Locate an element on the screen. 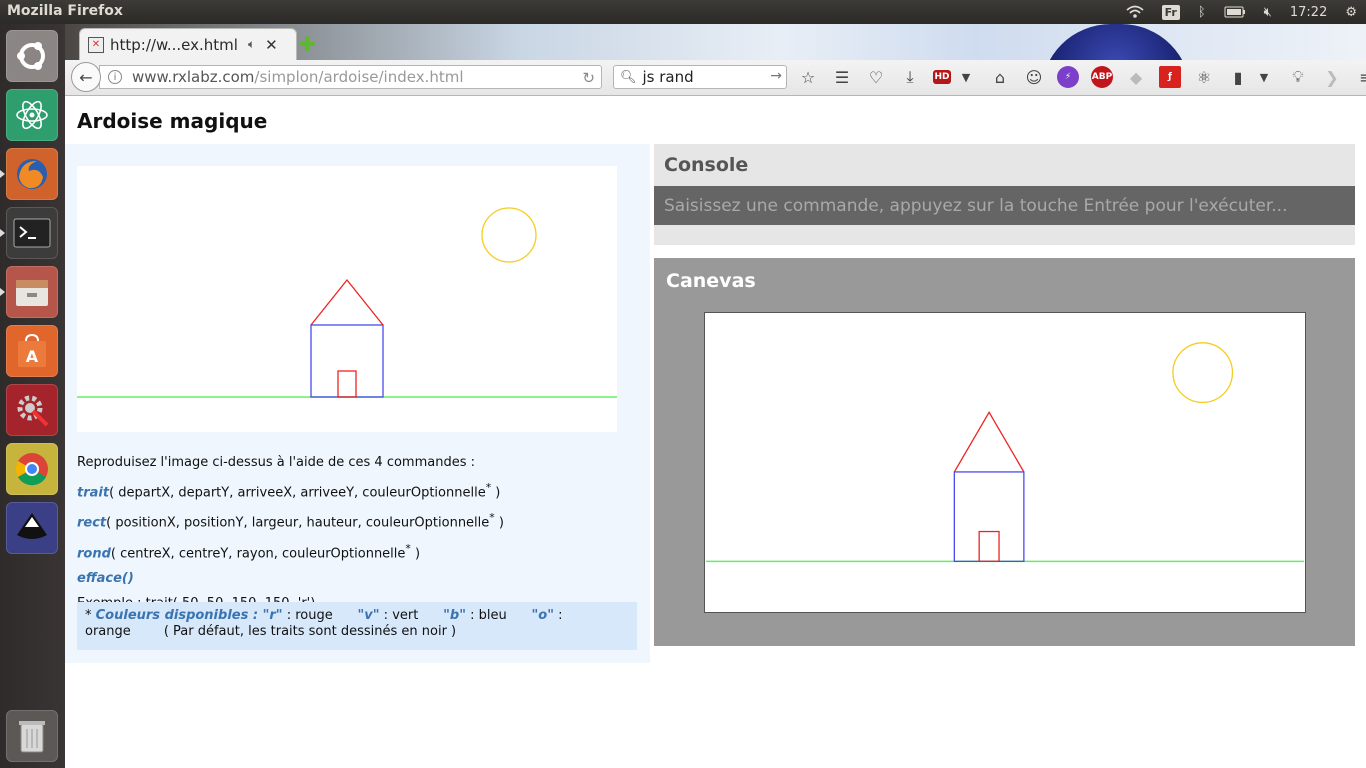  hamburger-menu-icon: ≡ is located at coordinates (1360, 77).